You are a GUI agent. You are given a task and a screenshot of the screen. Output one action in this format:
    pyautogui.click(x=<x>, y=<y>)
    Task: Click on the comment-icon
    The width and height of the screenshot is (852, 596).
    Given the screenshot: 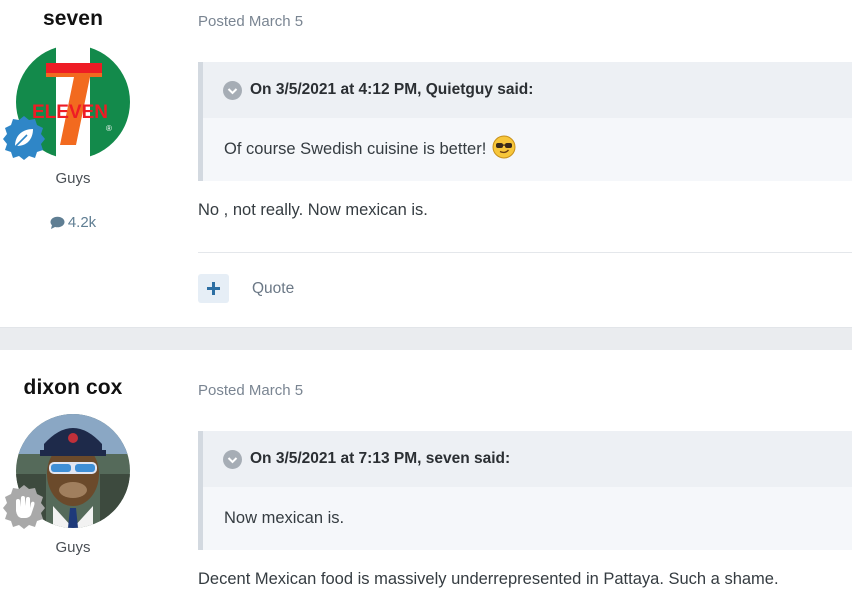 What is the action you would take?
    pyautogui.click(x=57, y=222)
    